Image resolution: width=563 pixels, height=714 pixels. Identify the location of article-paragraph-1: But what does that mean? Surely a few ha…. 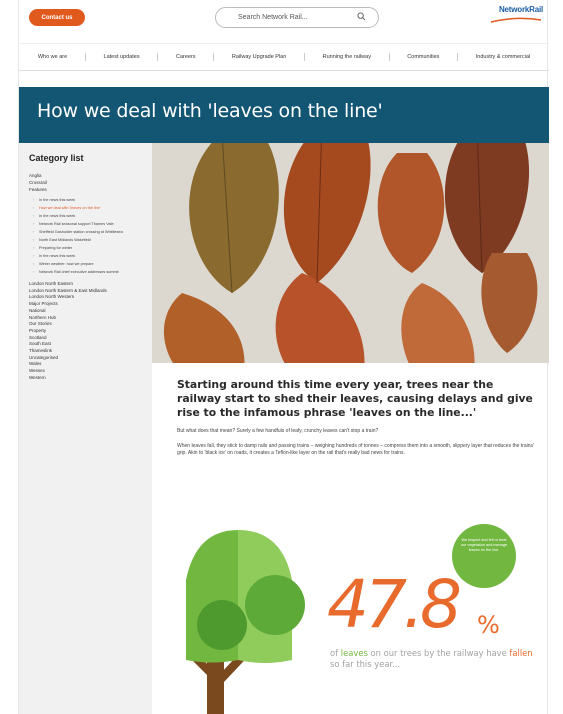
(278, 431).